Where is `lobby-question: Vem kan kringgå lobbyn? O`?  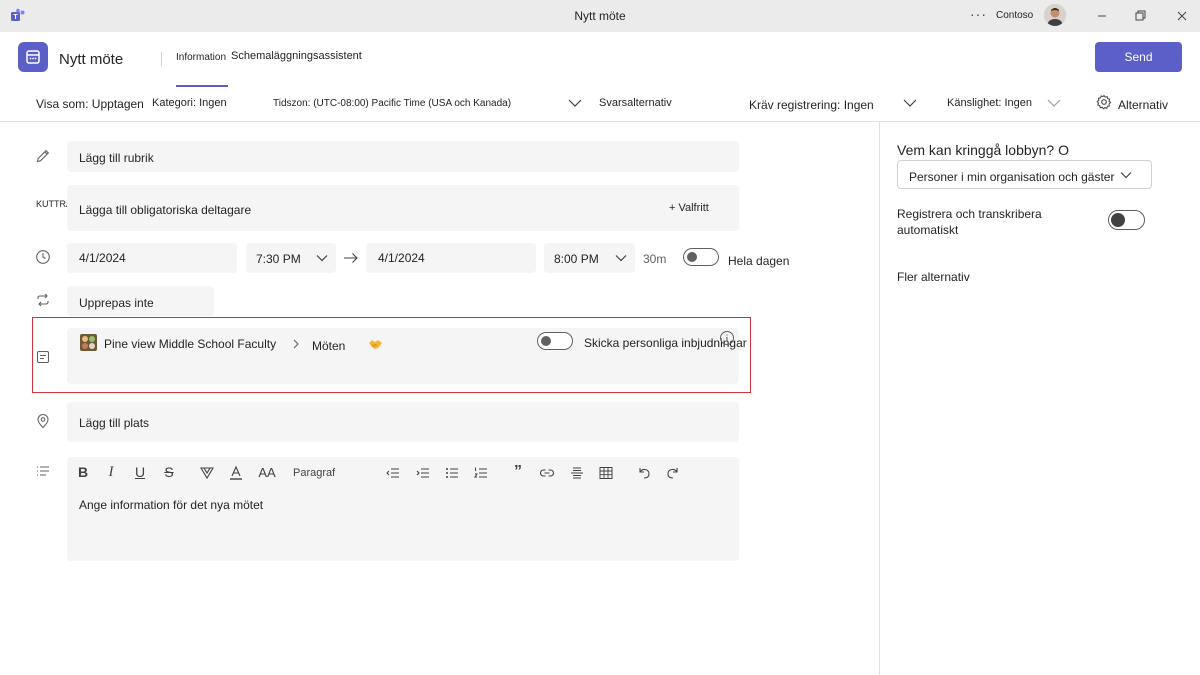 lobby-question: Vem kan kringgå lobbyn? O is located at coordinates (983, 150).